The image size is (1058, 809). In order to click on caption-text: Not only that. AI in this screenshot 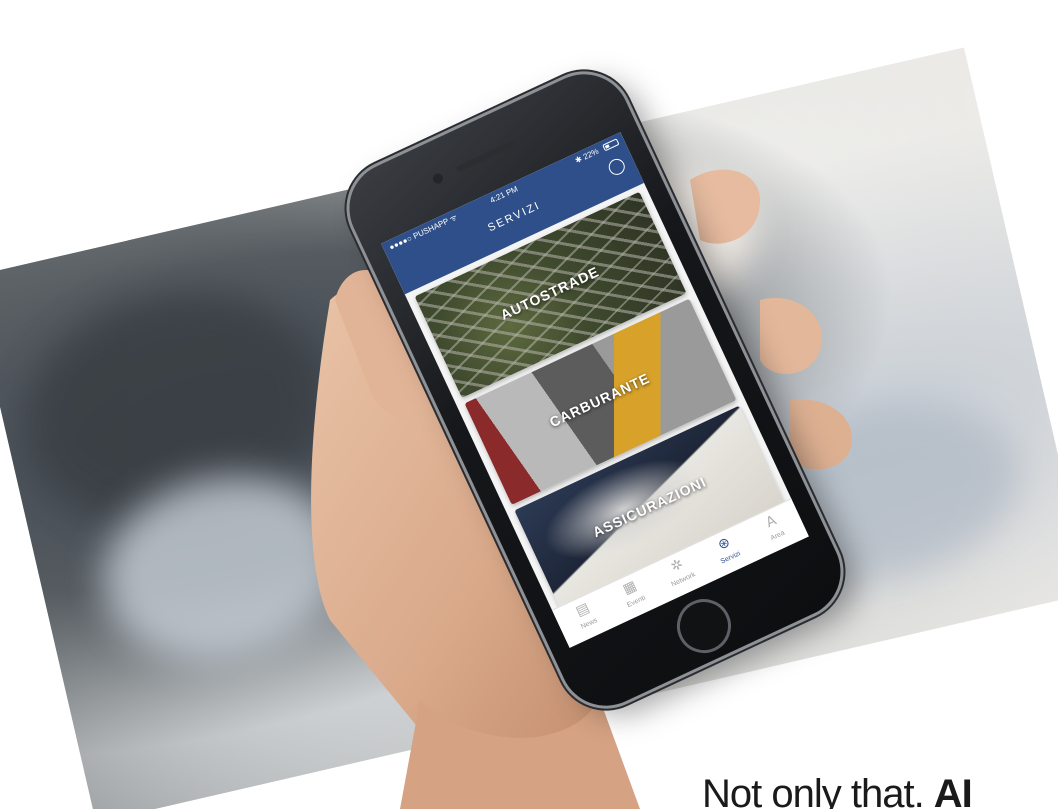, I will do `click(837, 789)`.